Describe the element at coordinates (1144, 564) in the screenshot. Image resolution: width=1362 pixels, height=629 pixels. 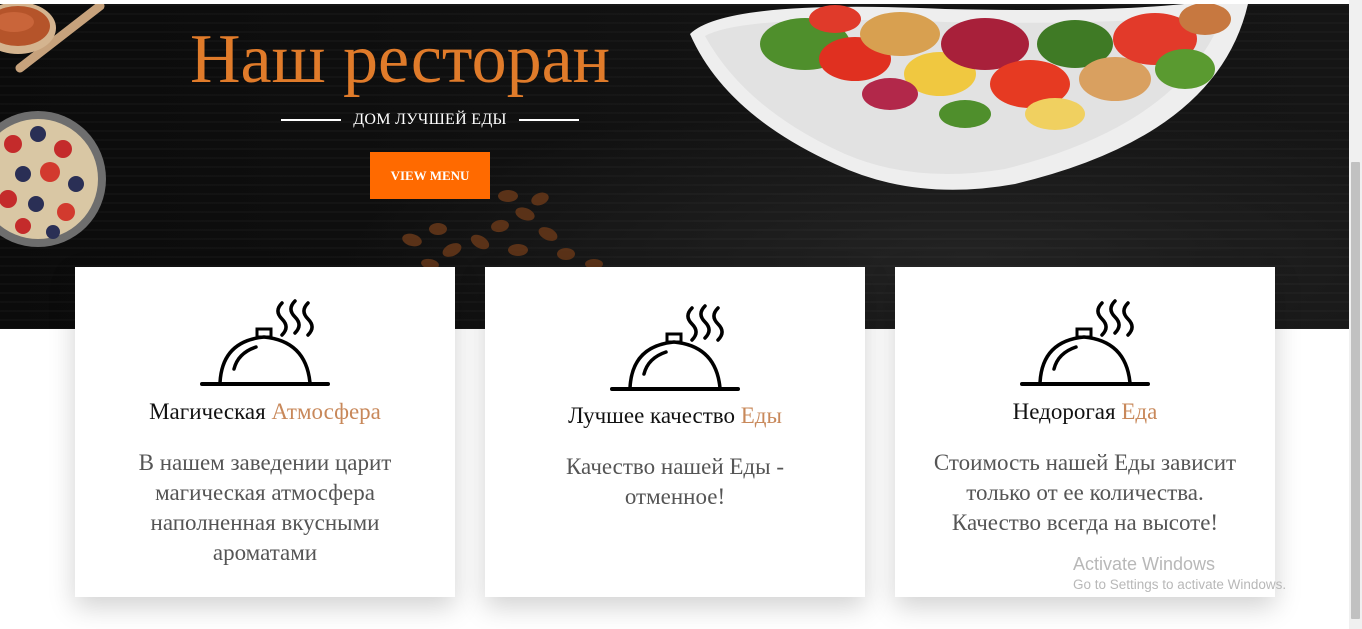
I see `watermark-title: Activate Windows` at that location.